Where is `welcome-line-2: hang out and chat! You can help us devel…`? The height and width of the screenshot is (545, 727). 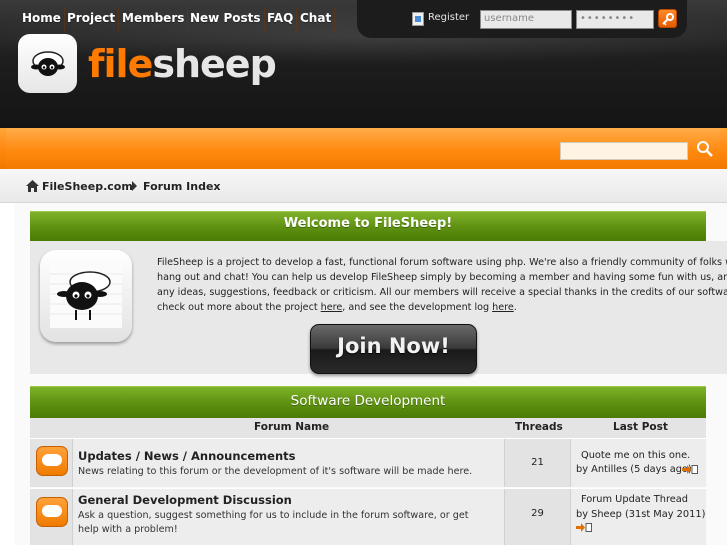
welcome-line-2: hang out and chat! You can help us devel… is located at coordinates (442, 277).